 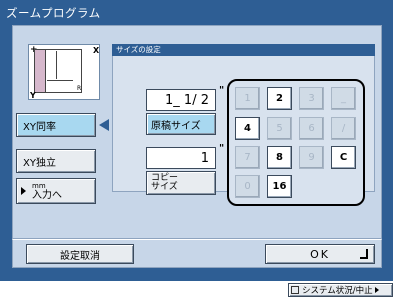 I want to click on x-axis-label: X, so click(x=96, y=50).